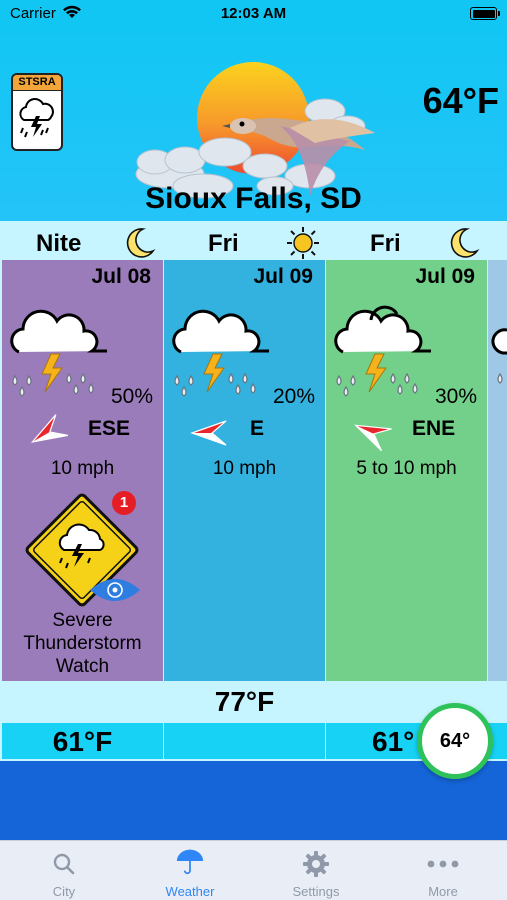  I want to click on tab-bar: City Weather Settings More, so click(253, 870).